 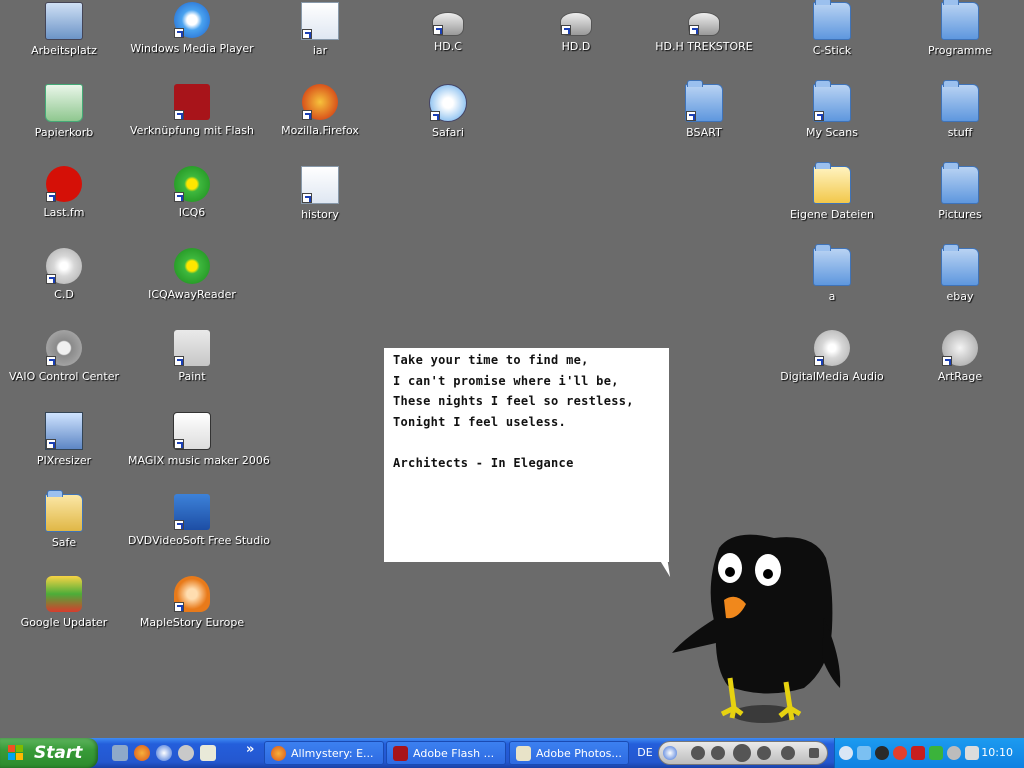 What do you see at coordinates (645, 753) in the screenshot?
I see `language-indicator: DE` at bounding box center [645, 753].